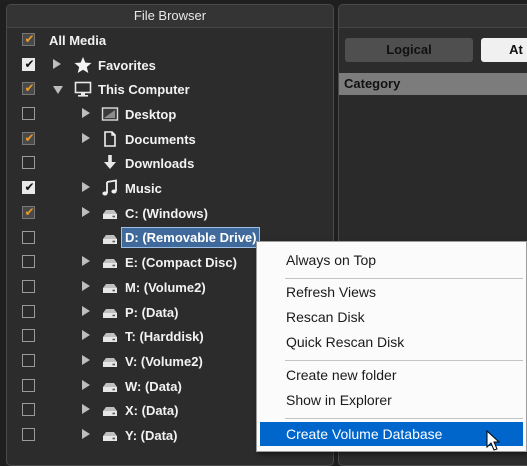 The width and height of the screenshot is (527, 466). What do you see at coordinates (164, 361) in the screenshot?
I see `tree-item-label: V: (Volume2)` at bounding box center [164, 361].